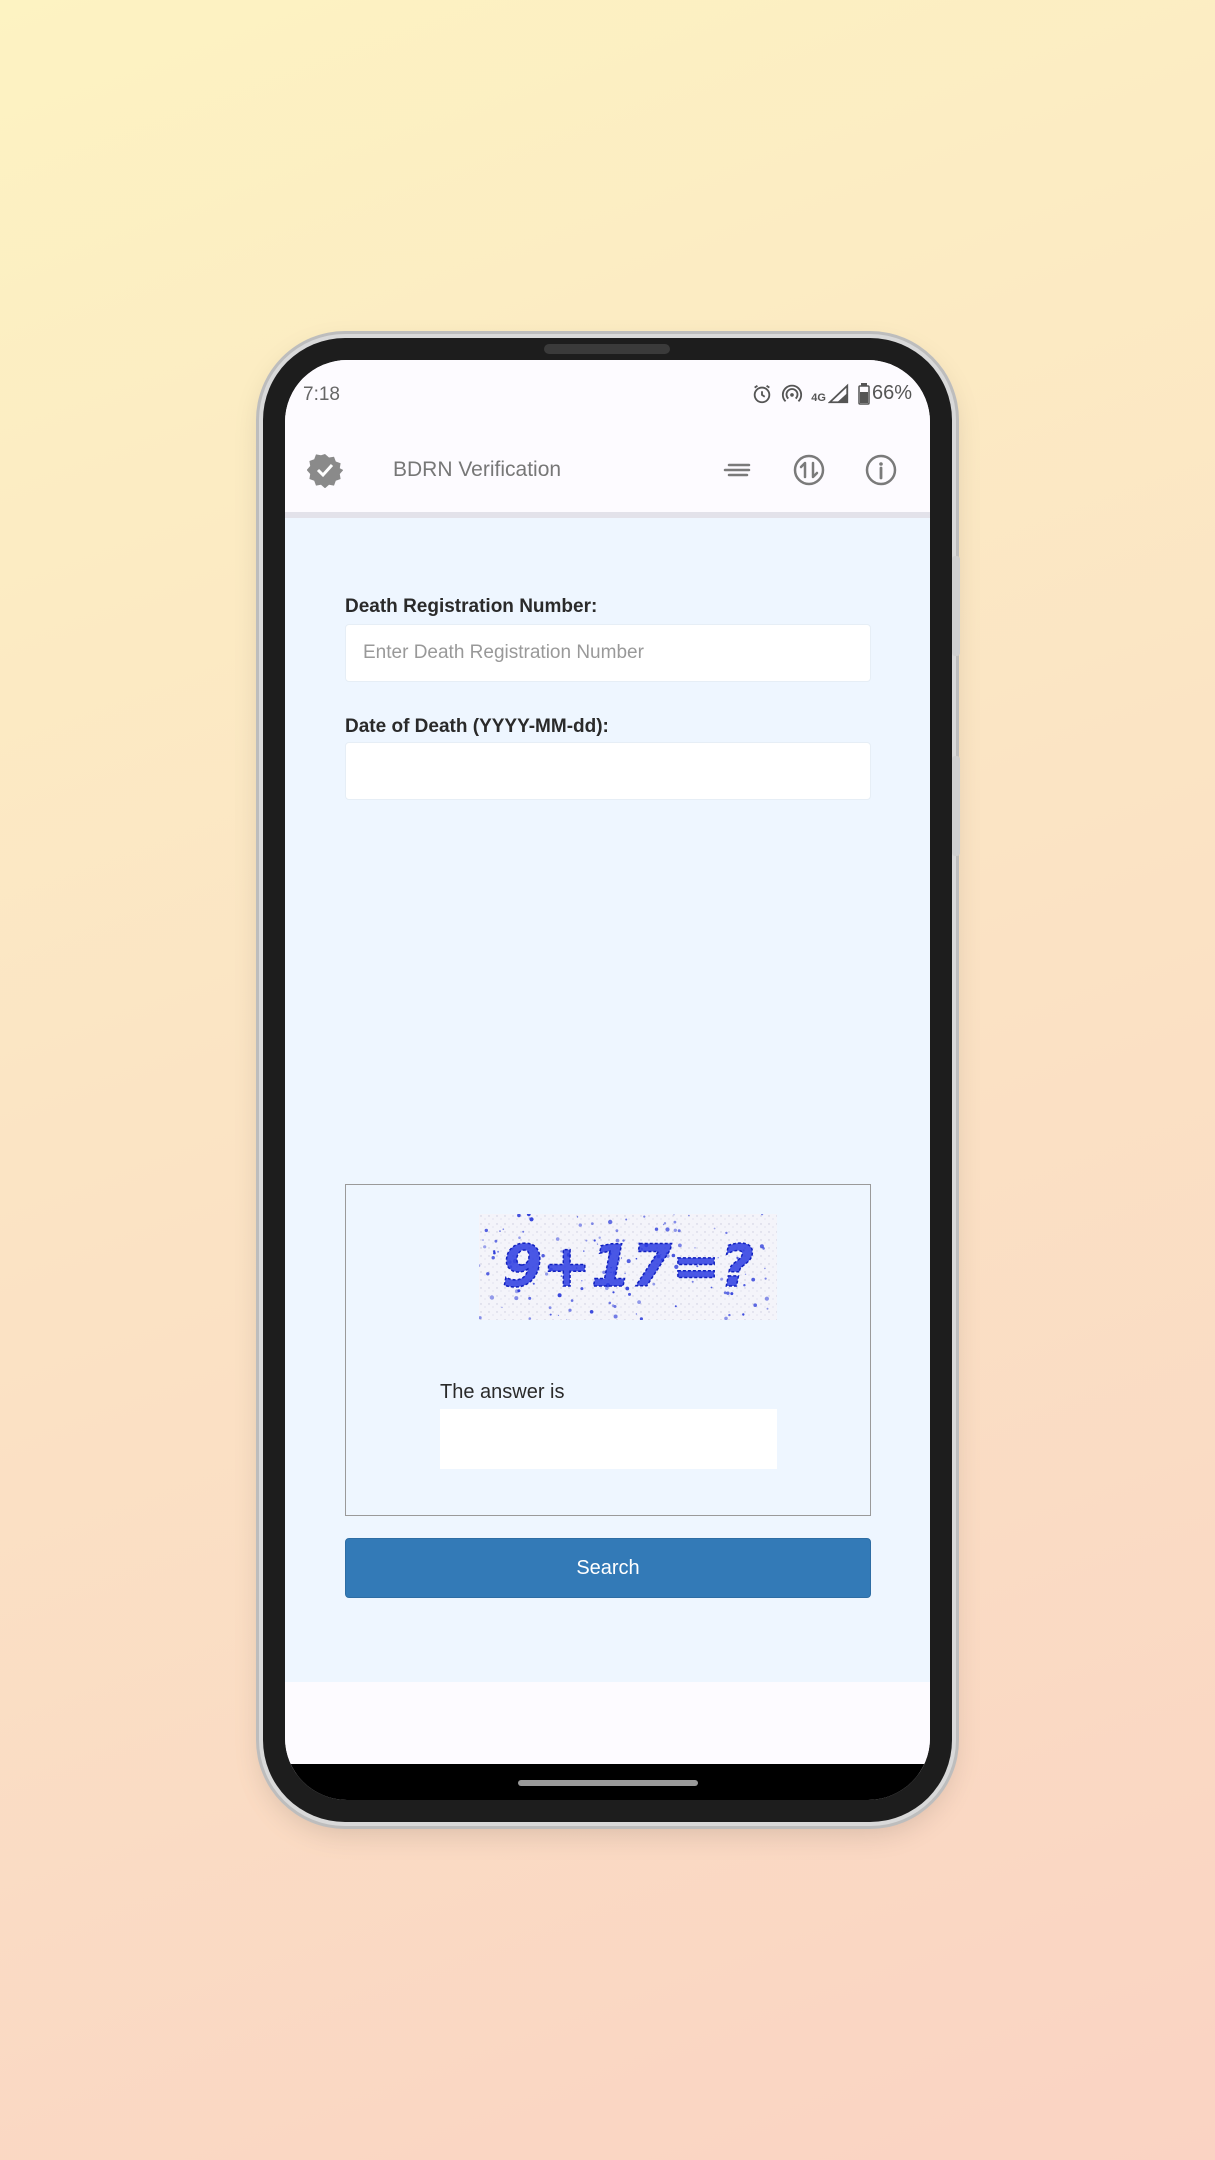  What do you see at coordinates (956, 806) in the screenshot?
I see `power-button` at bounding box center [956, 806].